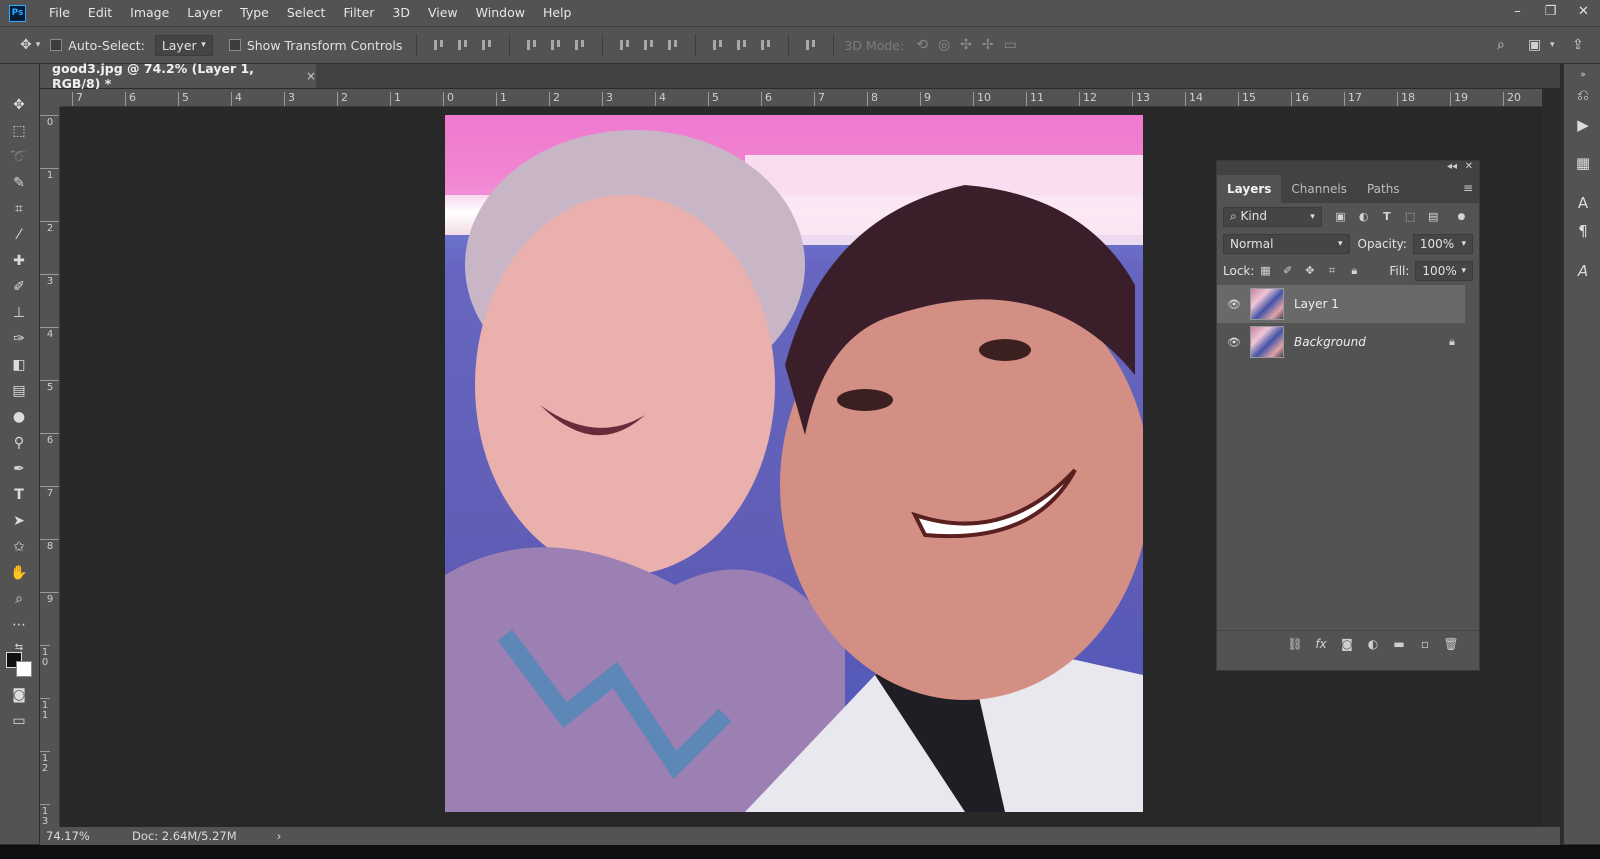 This screenshot has width=1600, height=859. What do you see at coordinates (1310, 271) in the screenshot?
I see `lock-position-icon: ✥` at bounding box center [1310, 271].